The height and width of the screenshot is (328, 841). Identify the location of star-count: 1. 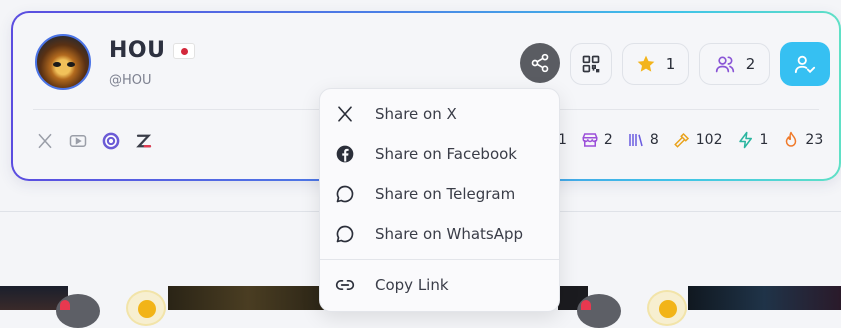
(670, 64).